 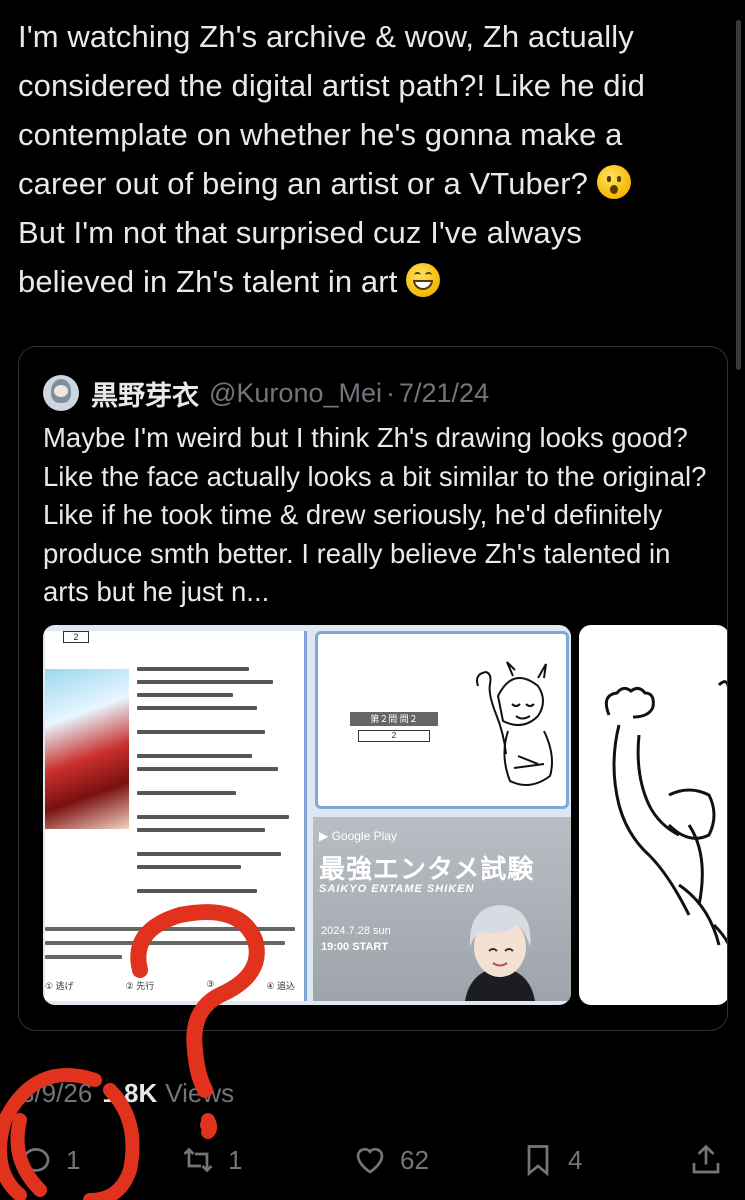 I want to click on like-count: 62, so click(x=414, y=1159).